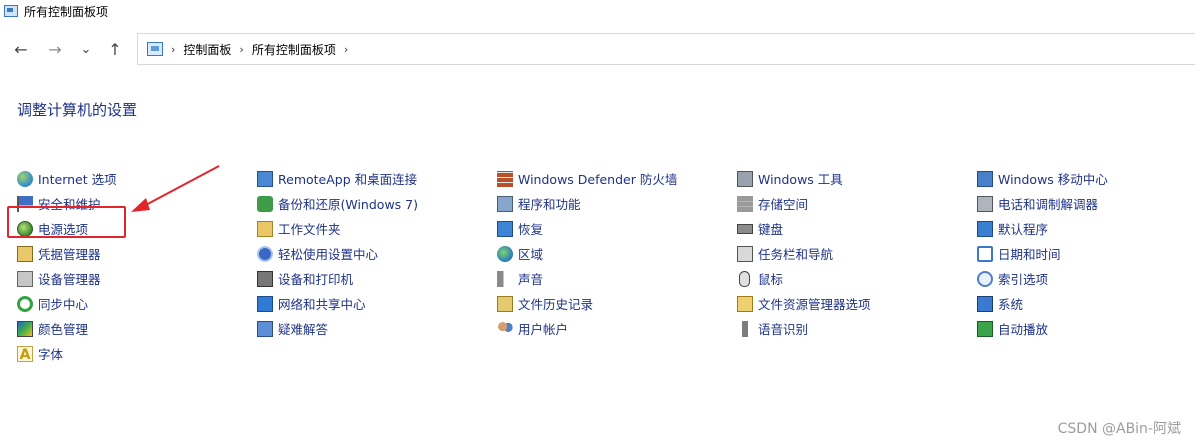 This screenshot has width=1195, height=445. I want to click on item-sync-center: 同步中心, so click(67, 303).